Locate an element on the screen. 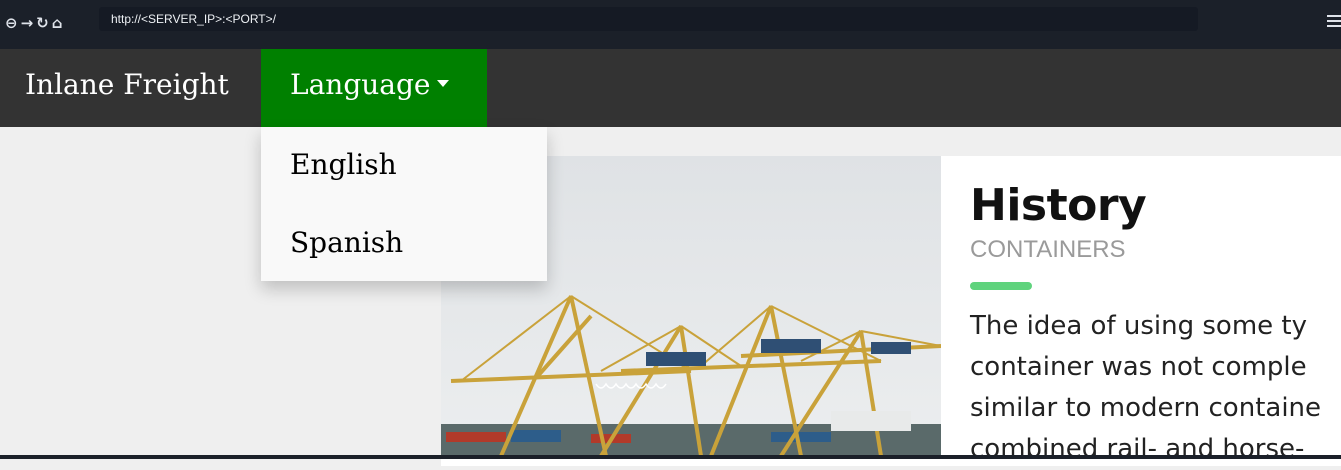 This screenshot has height=470, width=1341. language-label: Language is located at coordinates (360, 84).